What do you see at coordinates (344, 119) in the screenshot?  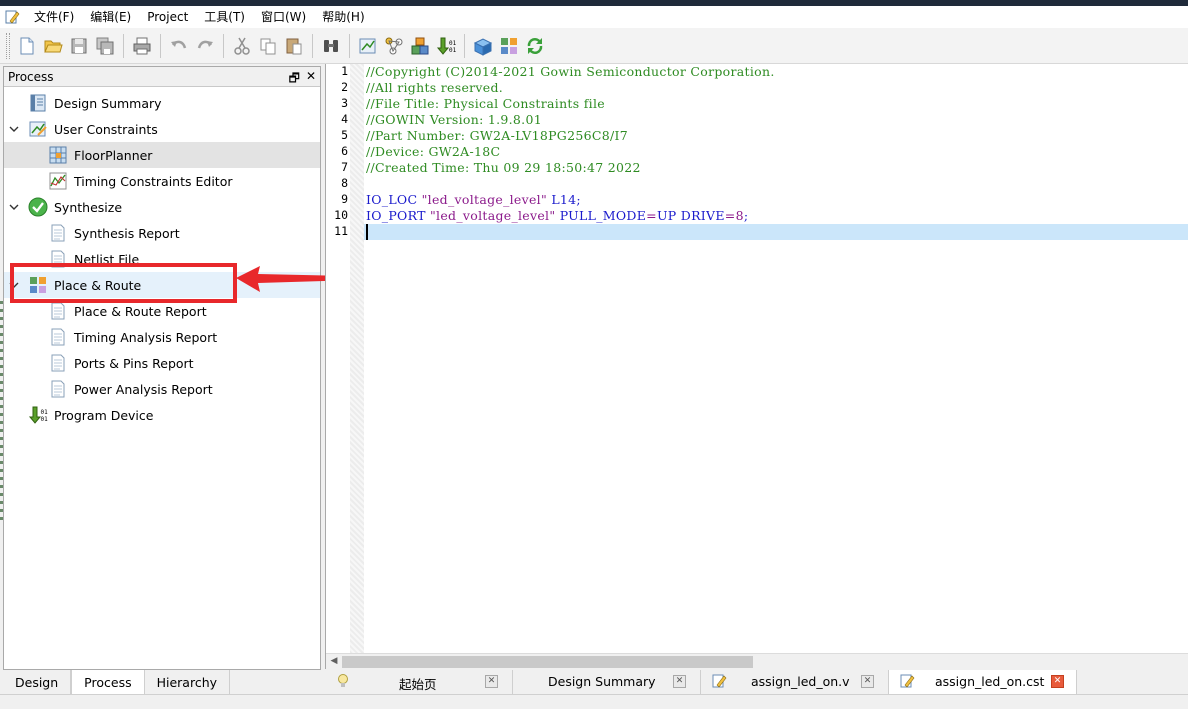 I see `line-number: 4` at bounding box center [344, 119].